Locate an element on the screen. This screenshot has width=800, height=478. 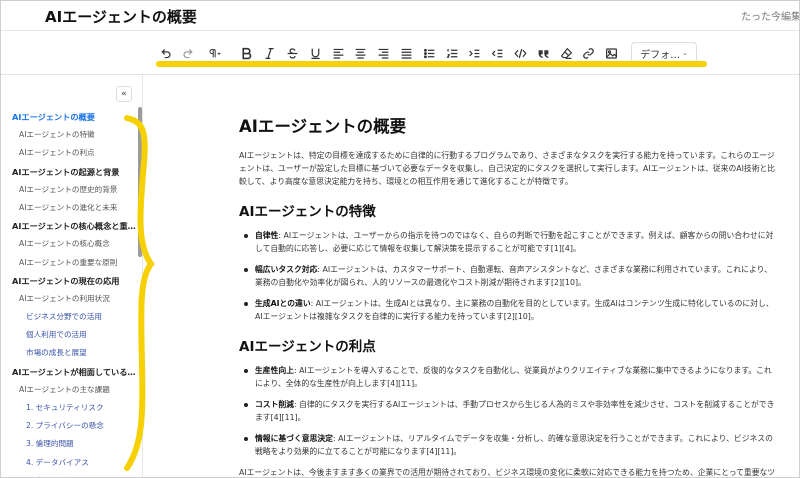
yellow-brace-annotation is located at coordinates (139, 293).